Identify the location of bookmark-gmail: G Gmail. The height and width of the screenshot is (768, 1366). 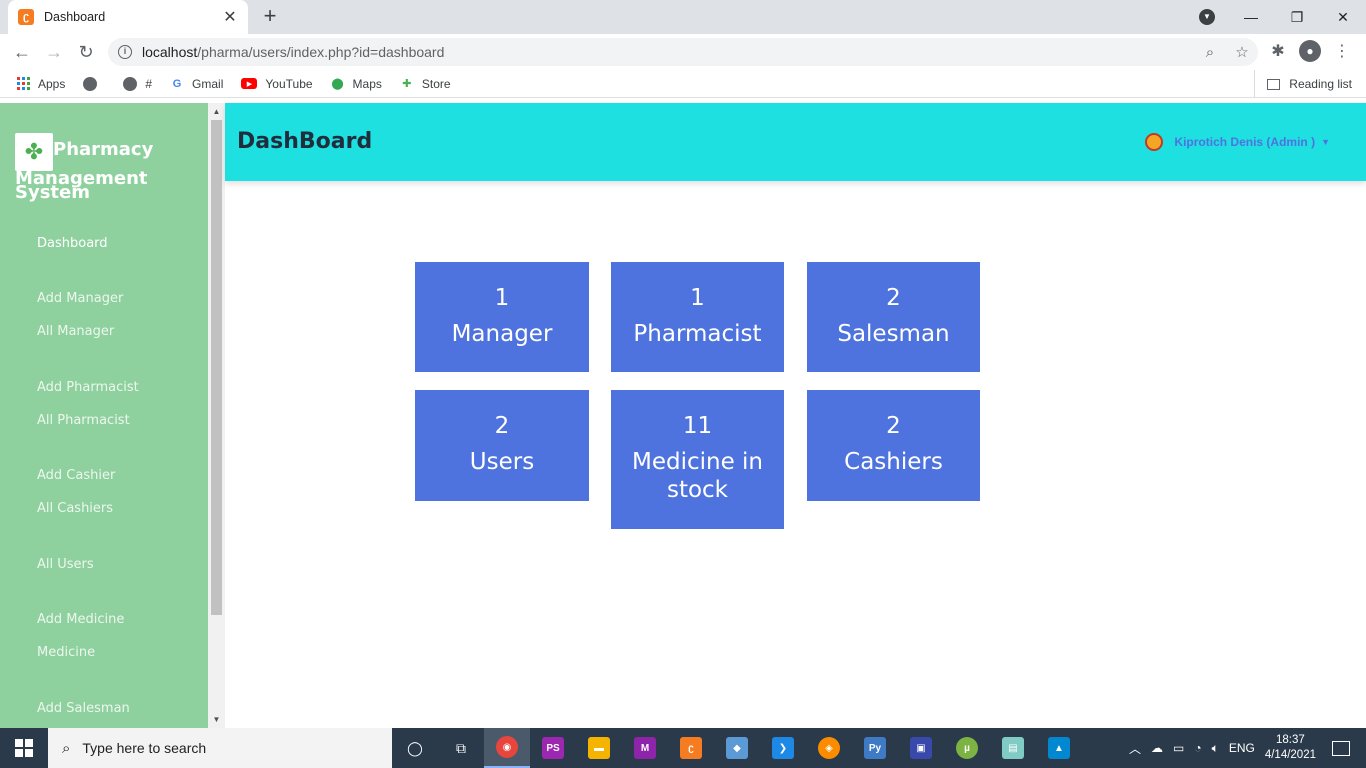
(197, 83).